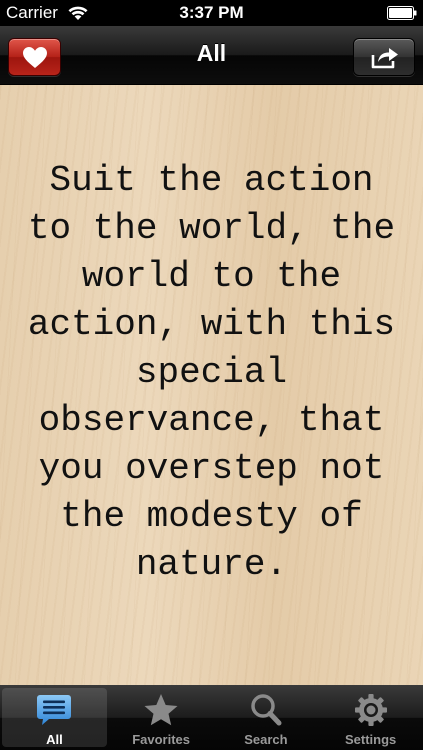 This screenshot has height=750, width=423. Describe the element at coordinates (54, 710) in the screenshot. I see `speech-bubble-icon` at that location.